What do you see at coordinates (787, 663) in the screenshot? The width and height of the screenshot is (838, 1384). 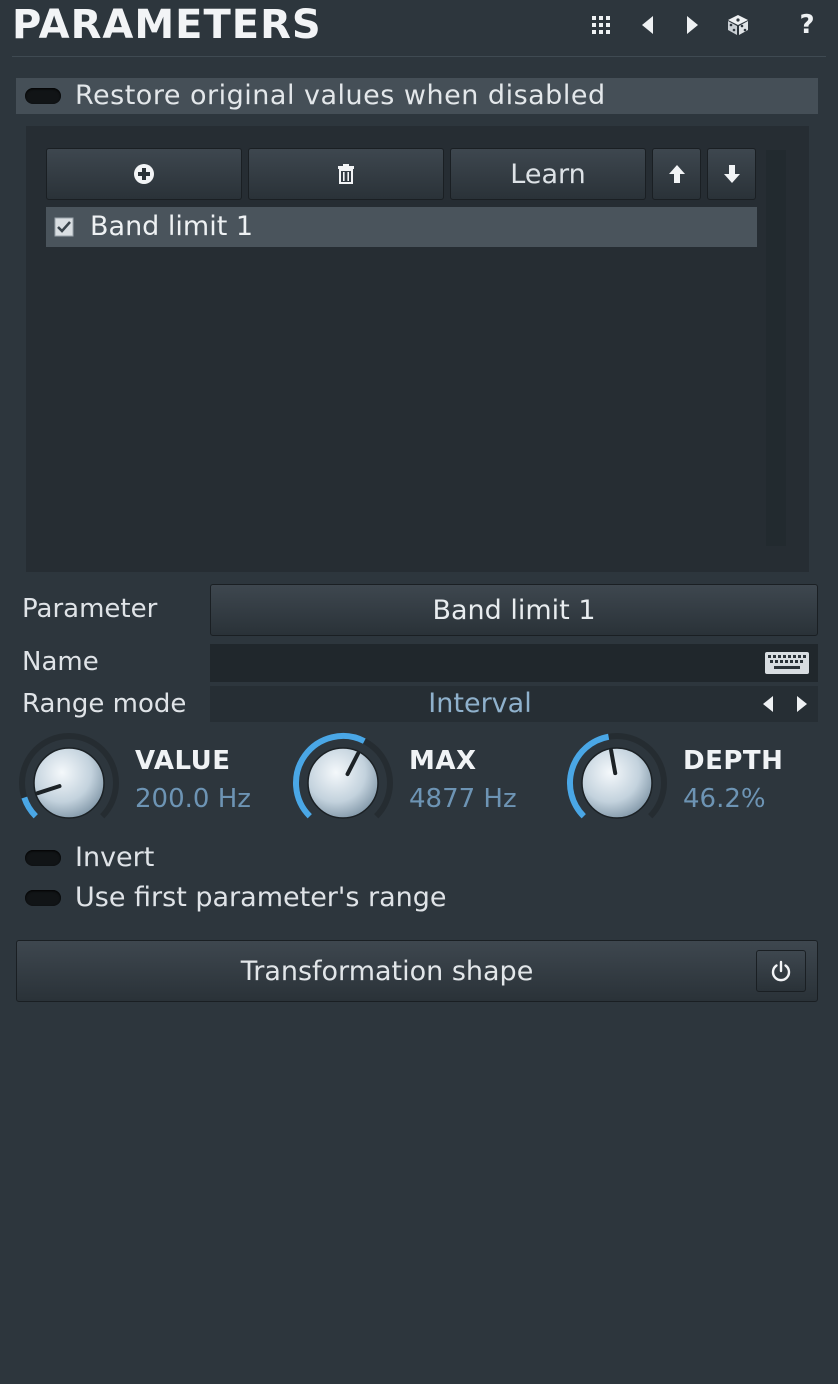 I see `keyboard-icon` at bounding box center [787, 663].